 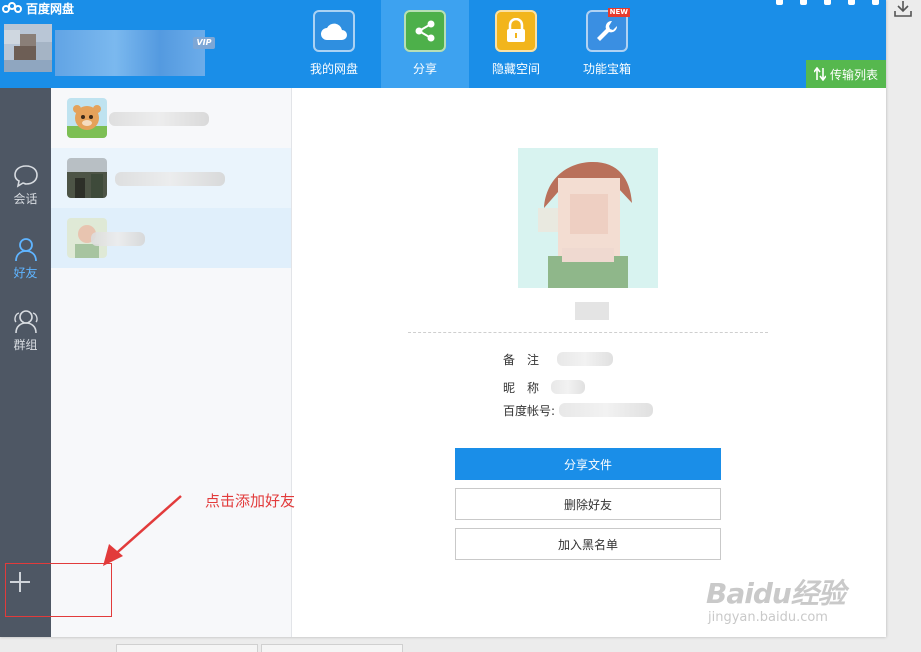 I want to click on left-sidebar: 会话 好友 群组, so click(x=25, y=362).